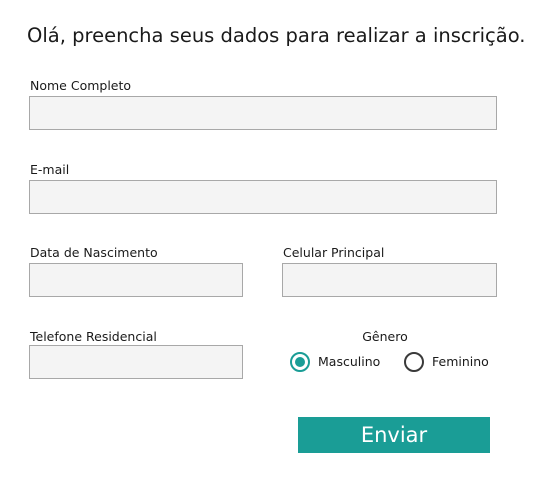  I want to click on gender-option-masculino: Masculino, so click(335, 362).